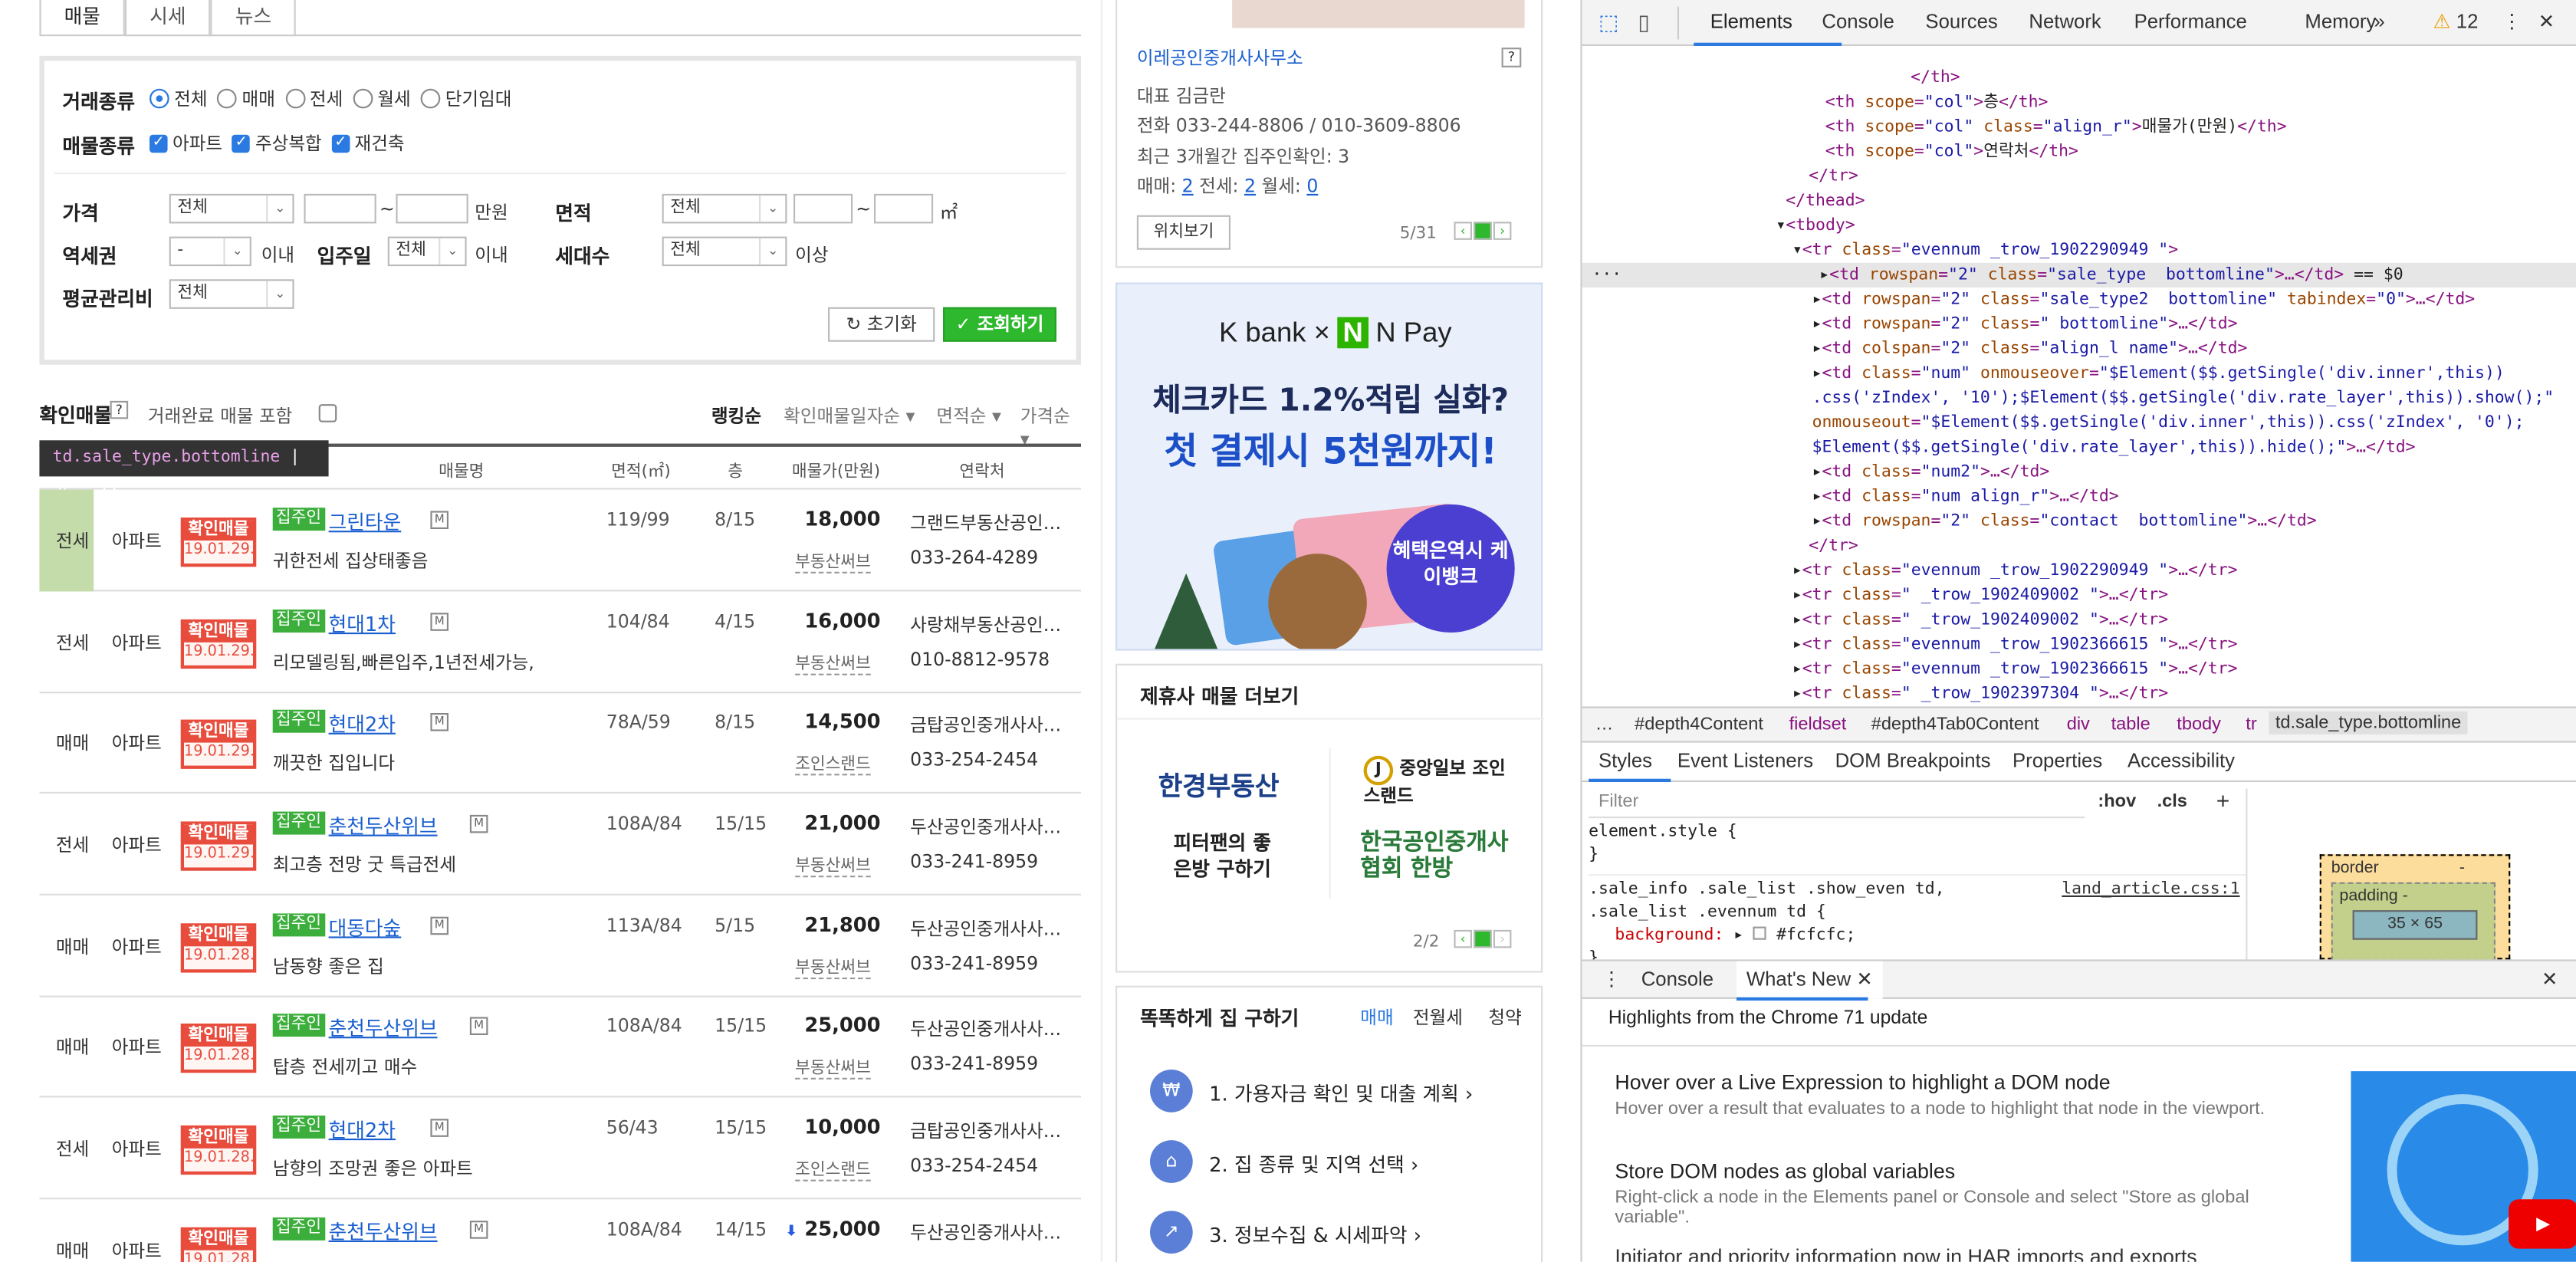 This screenshot has height=1262, width=2576. I want to click on crumb-depth4content: #depth4Content, so click(1699, 725).